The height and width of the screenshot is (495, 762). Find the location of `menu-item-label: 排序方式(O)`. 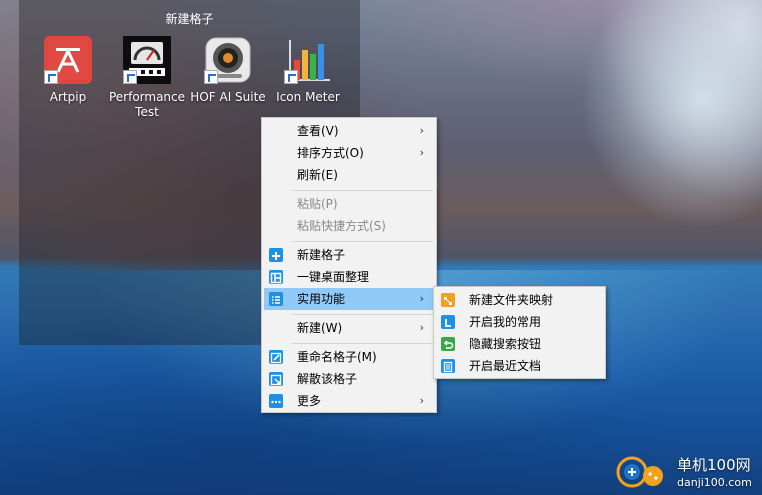

menu-item-label: 排序方式(O) is located at coordinates (330, 153).